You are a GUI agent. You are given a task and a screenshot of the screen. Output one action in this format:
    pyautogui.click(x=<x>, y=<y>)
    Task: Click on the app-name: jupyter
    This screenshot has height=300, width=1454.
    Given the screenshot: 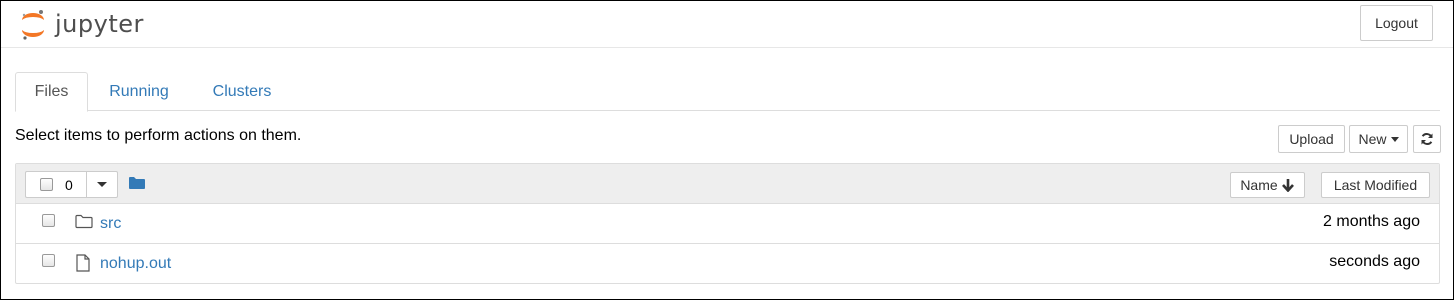 What is the action you would take?
    pyautogui.click(x=99, y=24)
    